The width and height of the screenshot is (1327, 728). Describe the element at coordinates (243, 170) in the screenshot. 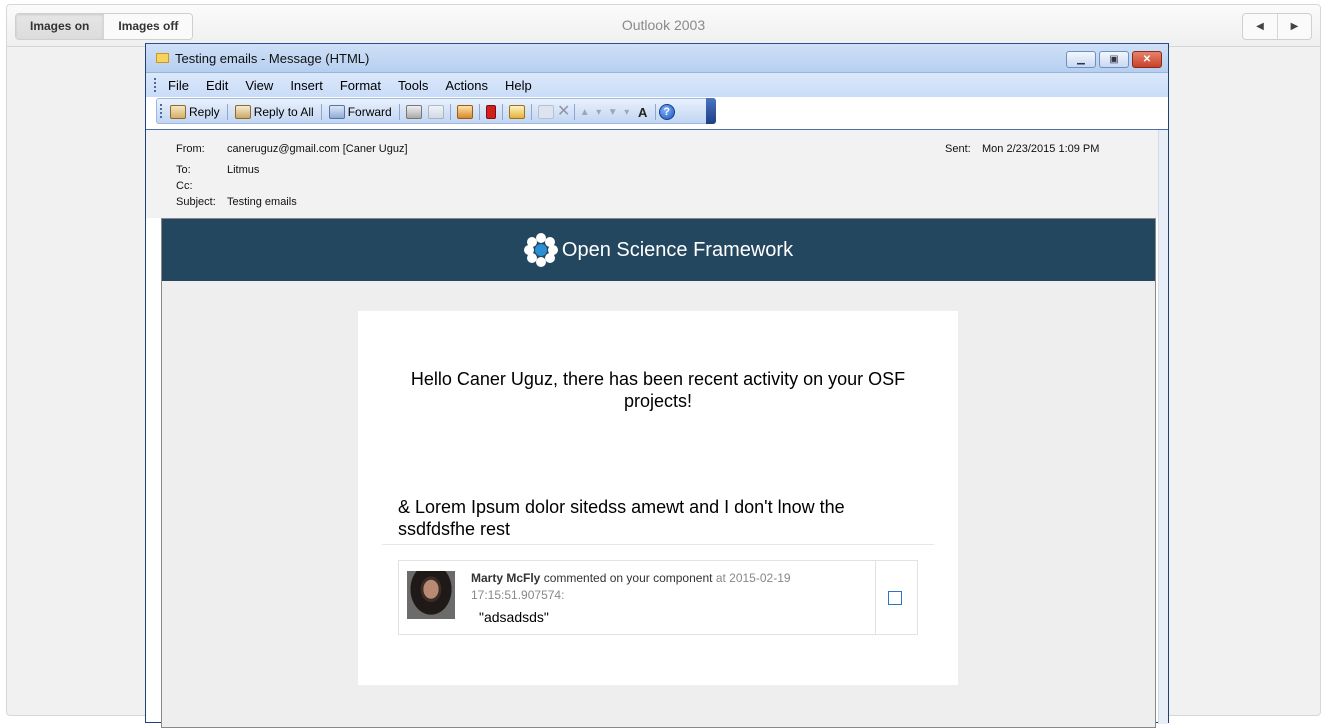

I see `to-value: Litmus` at that location.